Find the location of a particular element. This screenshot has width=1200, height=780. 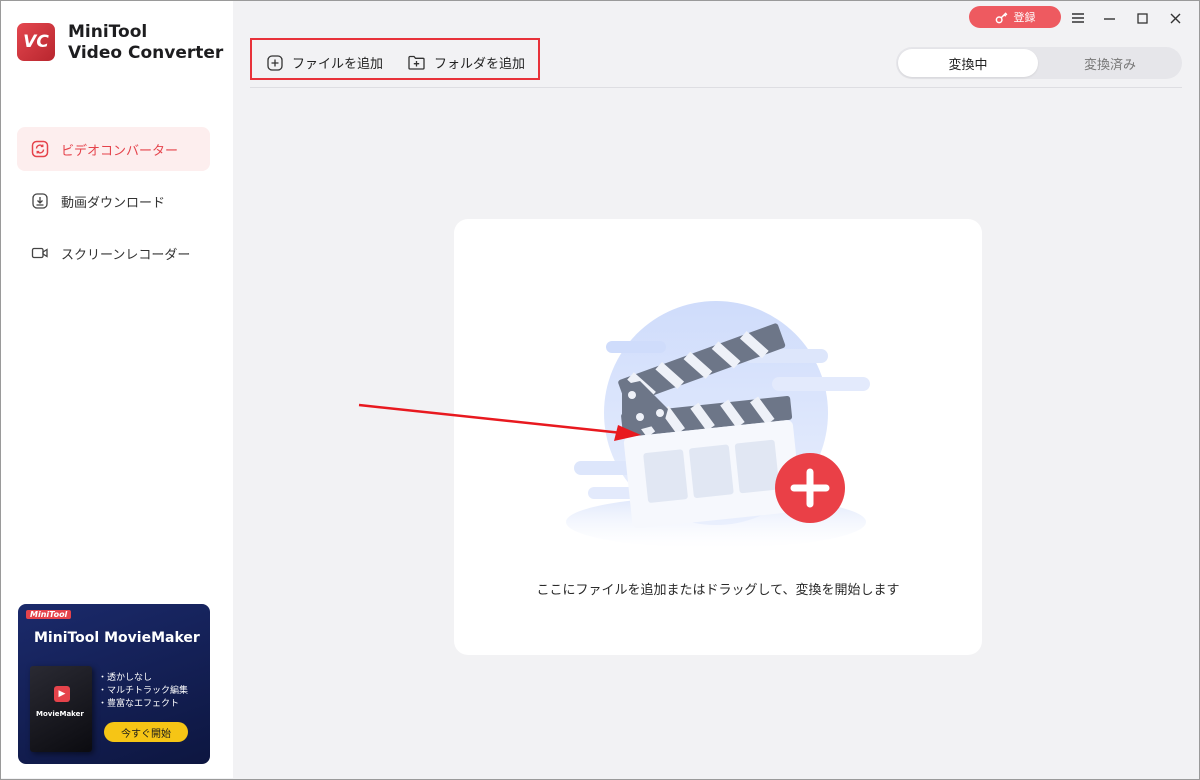

promo-brand-logo: MiniTool is located at coordinates (49, 614).